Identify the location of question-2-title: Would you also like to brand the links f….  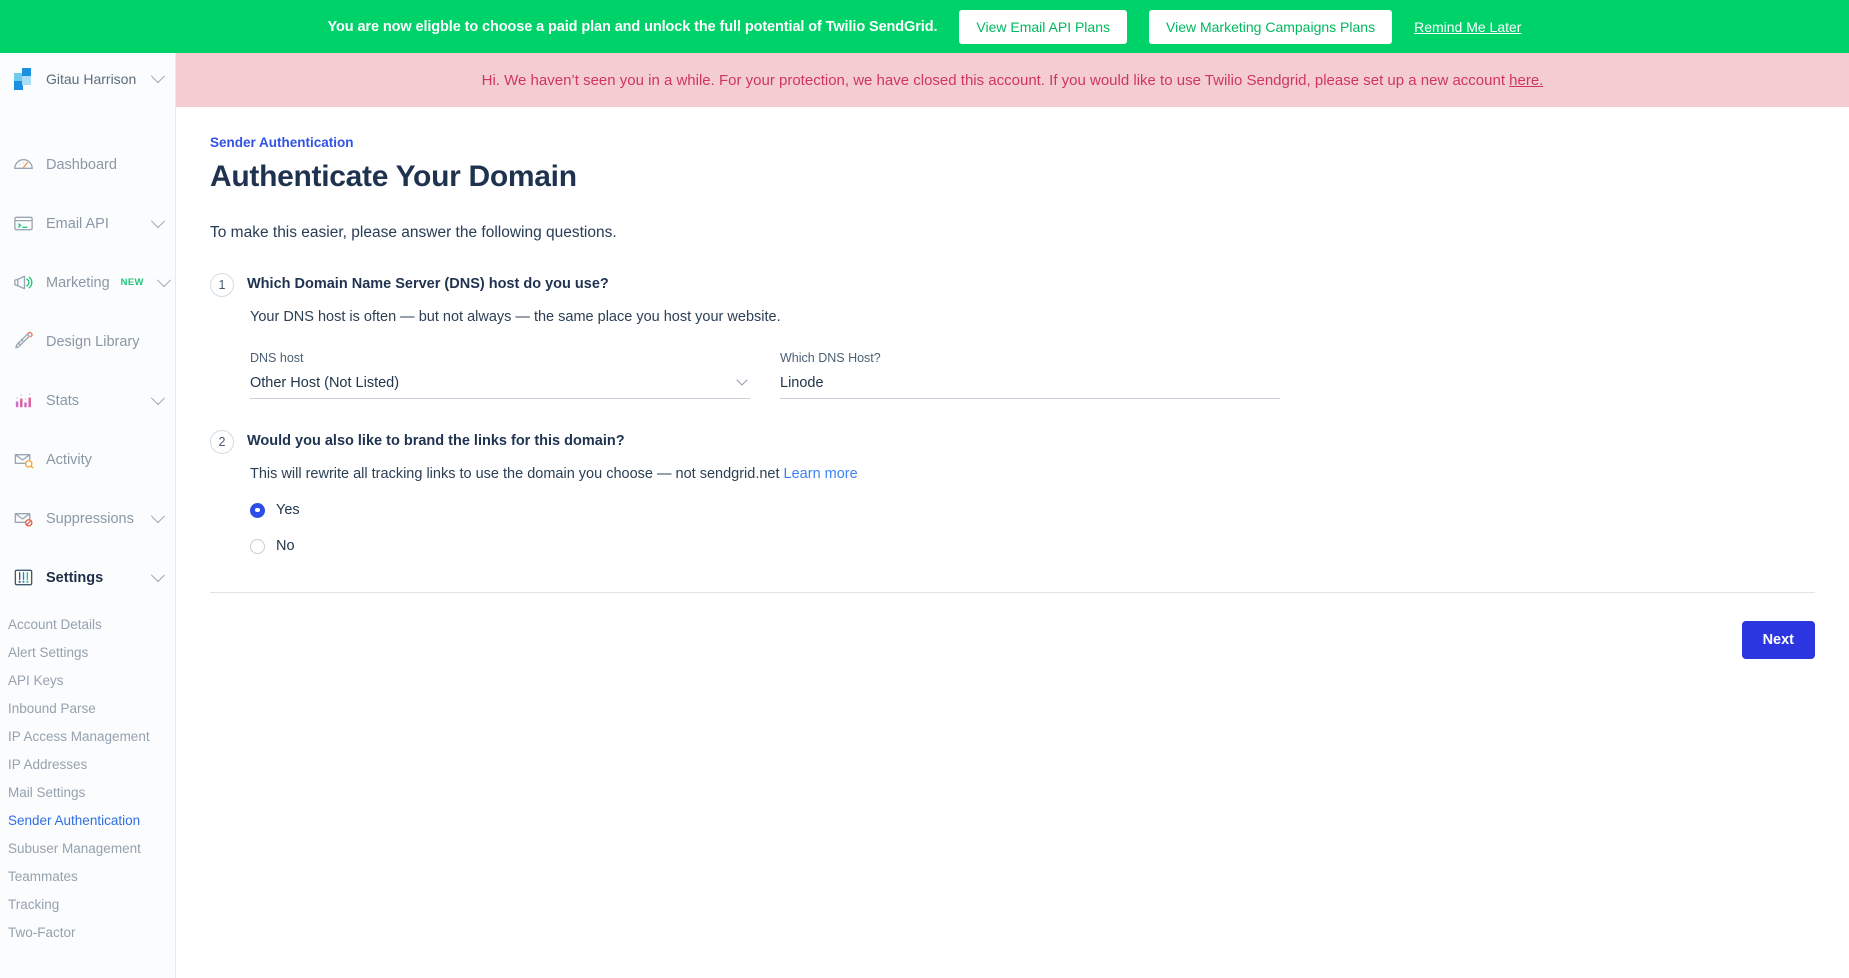
(436, 441).